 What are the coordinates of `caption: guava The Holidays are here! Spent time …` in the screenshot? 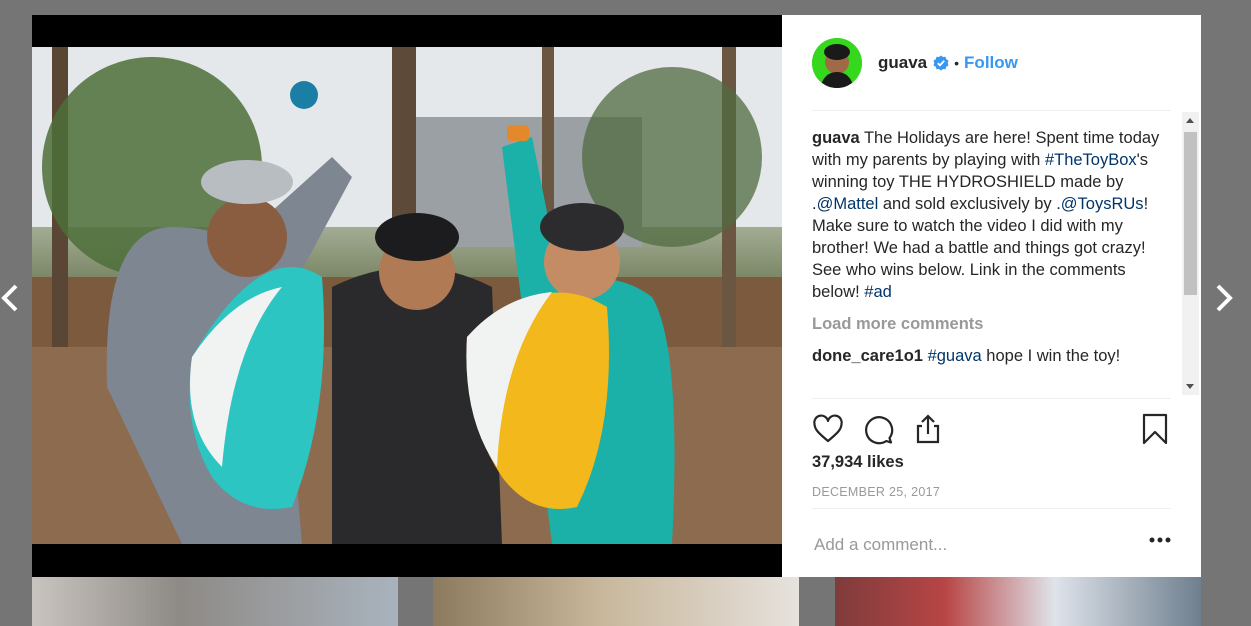 It's located at (991, 215).